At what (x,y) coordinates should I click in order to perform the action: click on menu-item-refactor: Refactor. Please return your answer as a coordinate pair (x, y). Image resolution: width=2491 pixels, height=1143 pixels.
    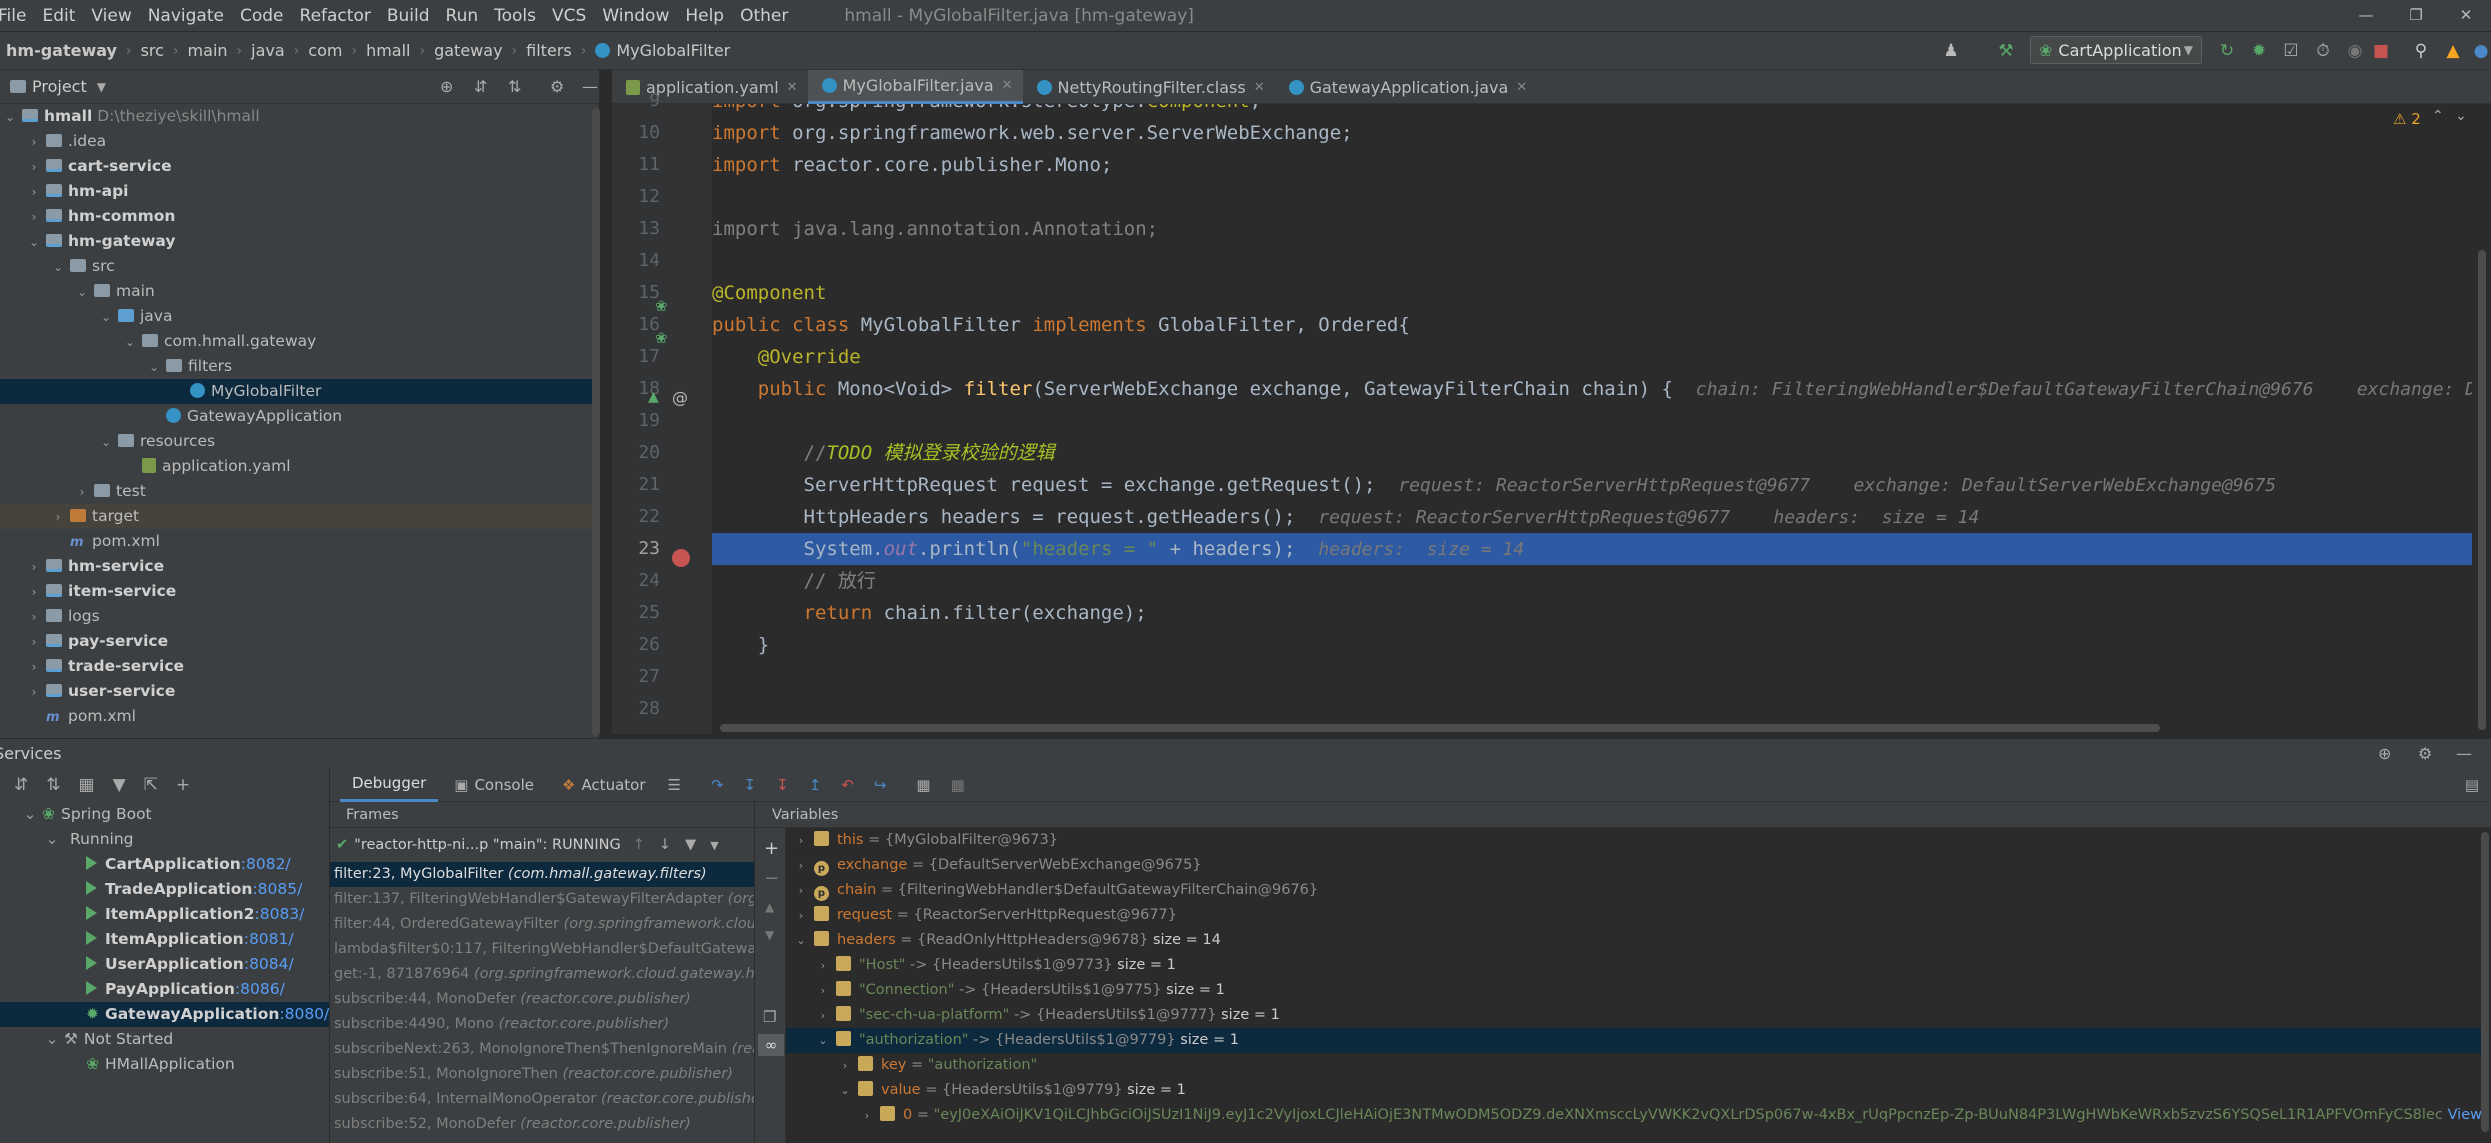
    Looking at the image, I should click on (335, 16).